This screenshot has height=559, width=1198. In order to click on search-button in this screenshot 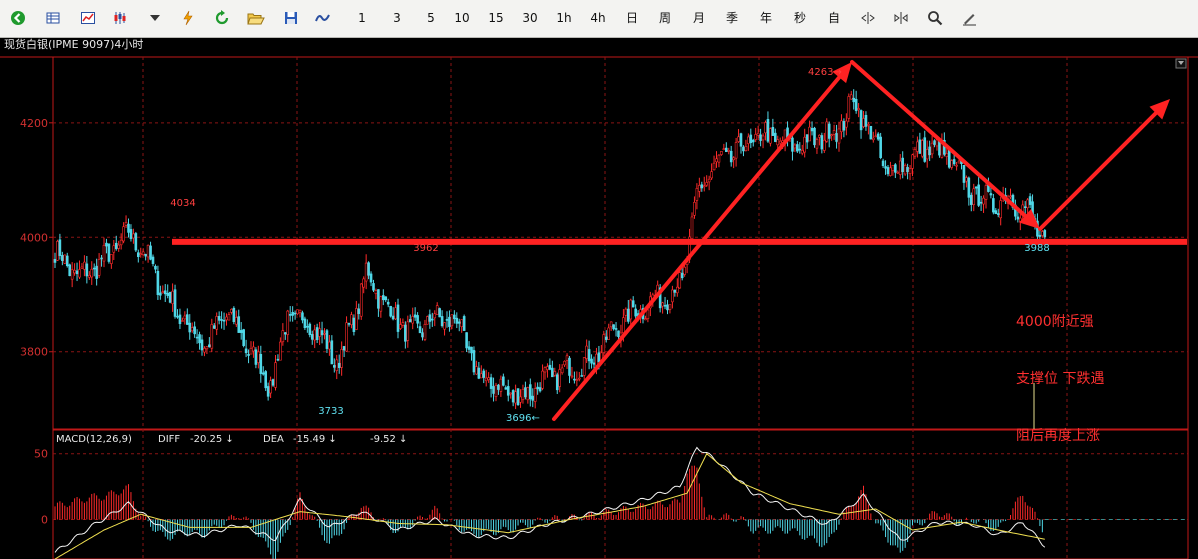, I will do `click(935, 18)`.